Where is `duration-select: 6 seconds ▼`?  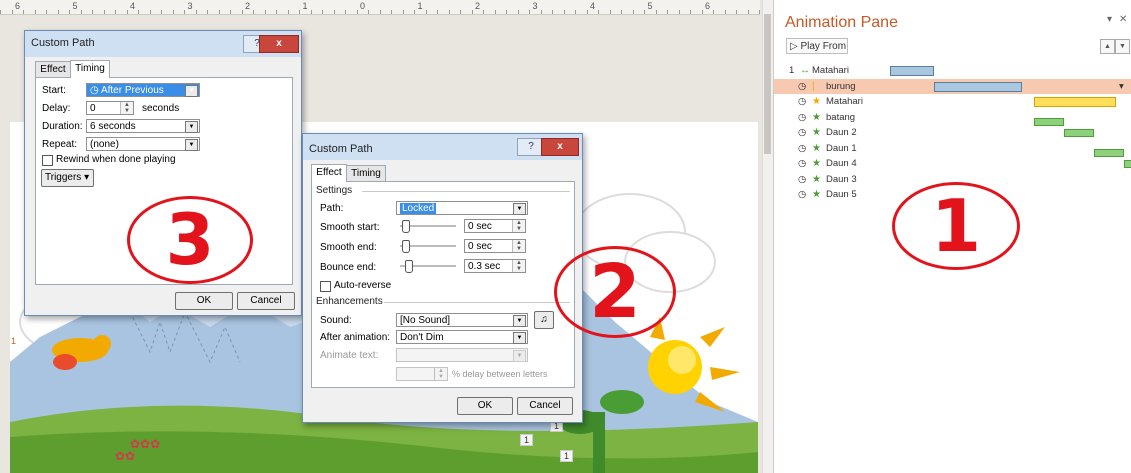
duration-select: 6 seconds ▼ is located at coordinates (143, 126).